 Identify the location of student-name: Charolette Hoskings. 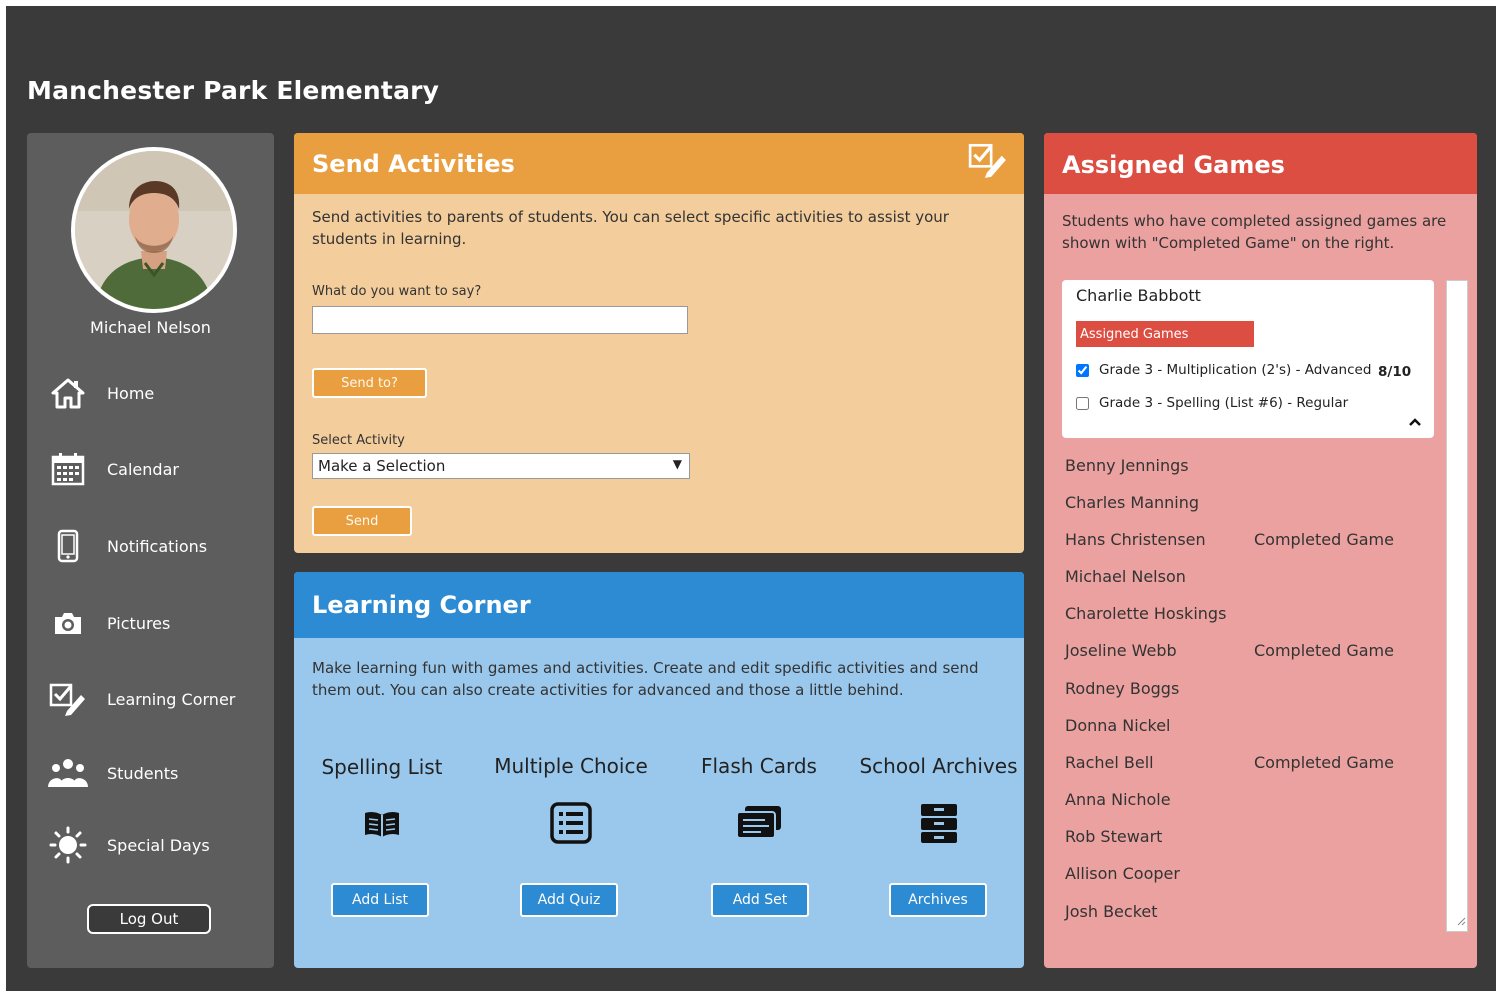
(1146, 613).